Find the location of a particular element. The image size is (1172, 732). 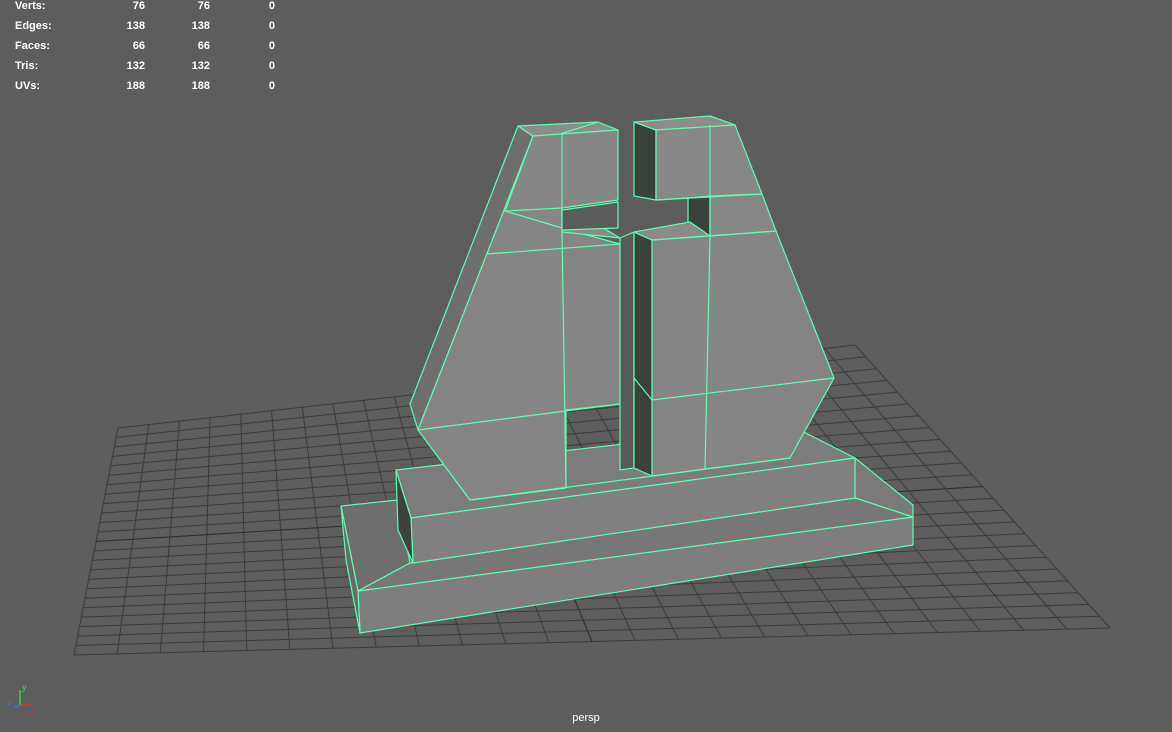

stat-label: Tris: is located at coordinates (27, 66).